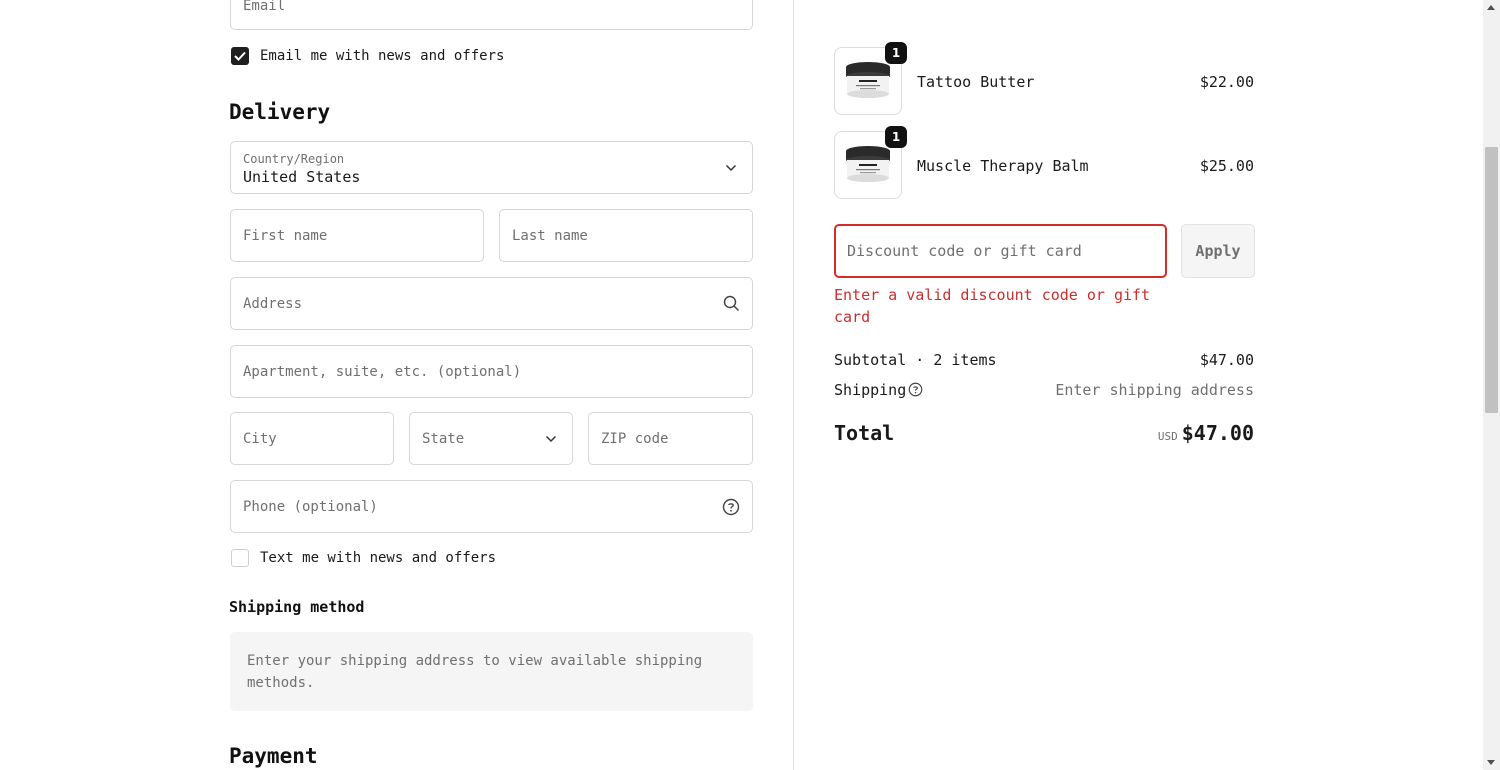 The width and height of the screenshot is (1500, 770). Describe the element at coordinates (491, 303) in the screenshot. I see `address-input: Address` at that location.